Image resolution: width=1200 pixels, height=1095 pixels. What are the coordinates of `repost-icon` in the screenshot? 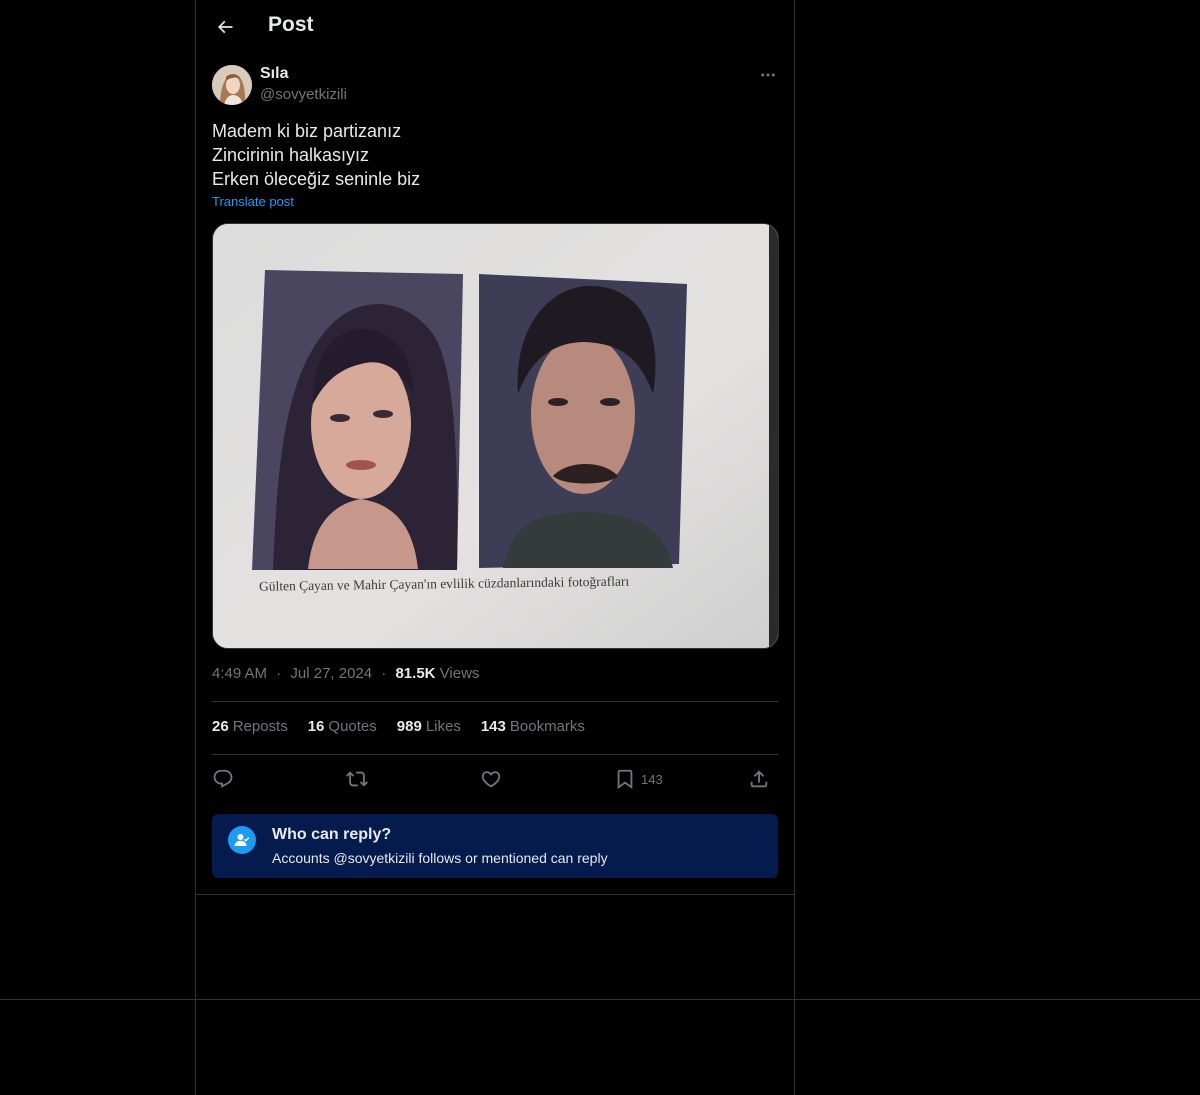 It's located at (357, 779).